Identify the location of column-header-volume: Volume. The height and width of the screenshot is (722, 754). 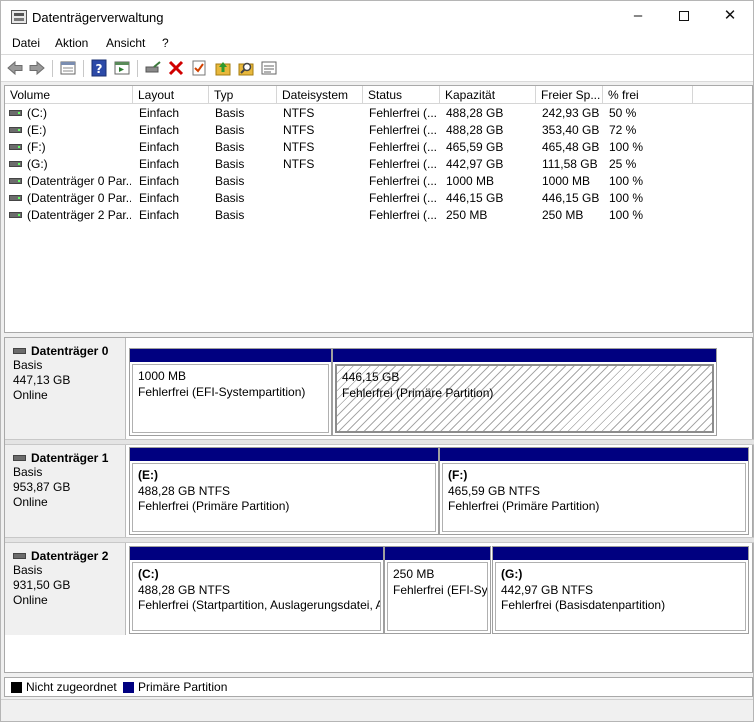
(69, 95).